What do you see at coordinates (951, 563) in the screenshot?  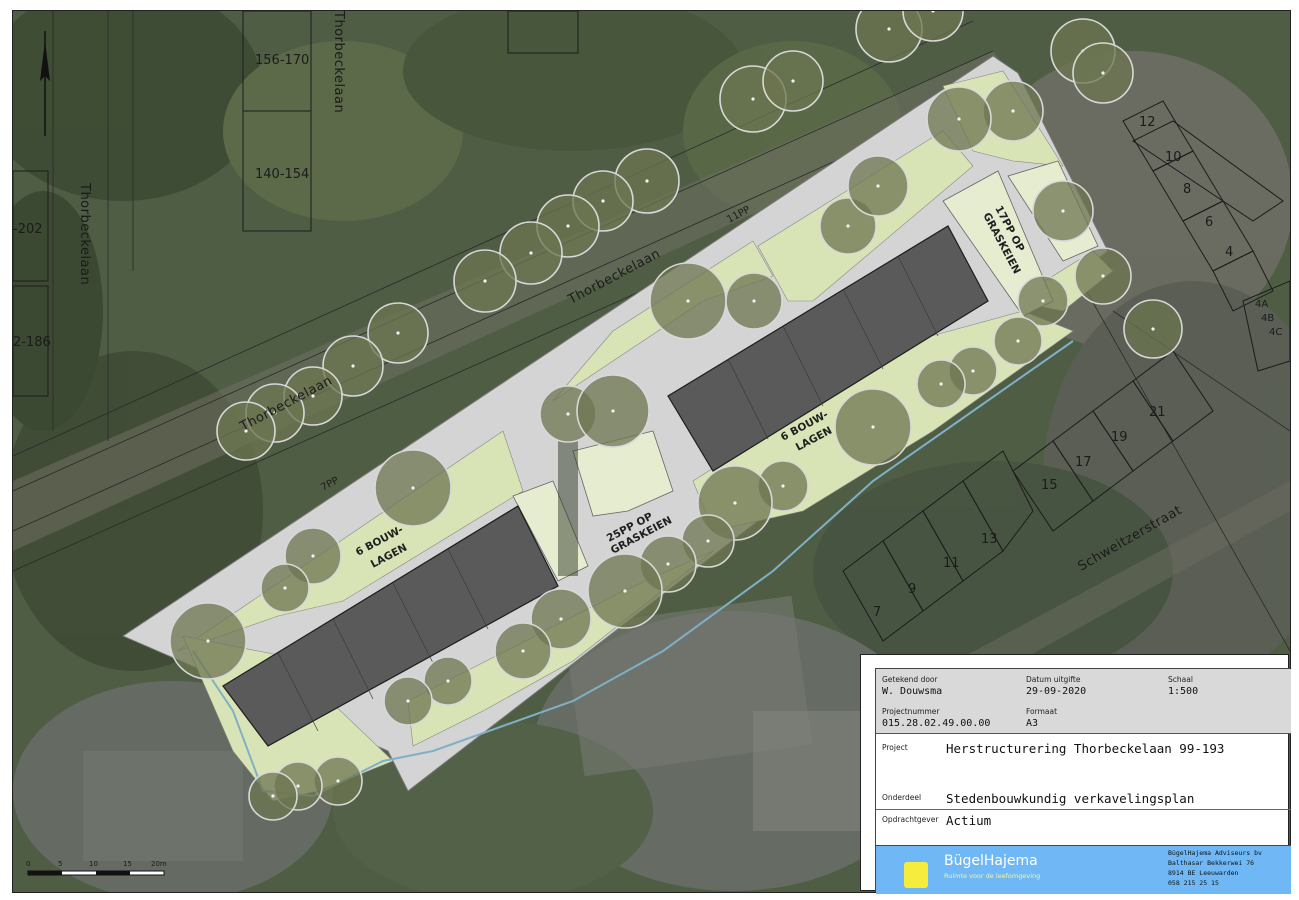 I see `house-number: 11` at bounding box center [951, 563].